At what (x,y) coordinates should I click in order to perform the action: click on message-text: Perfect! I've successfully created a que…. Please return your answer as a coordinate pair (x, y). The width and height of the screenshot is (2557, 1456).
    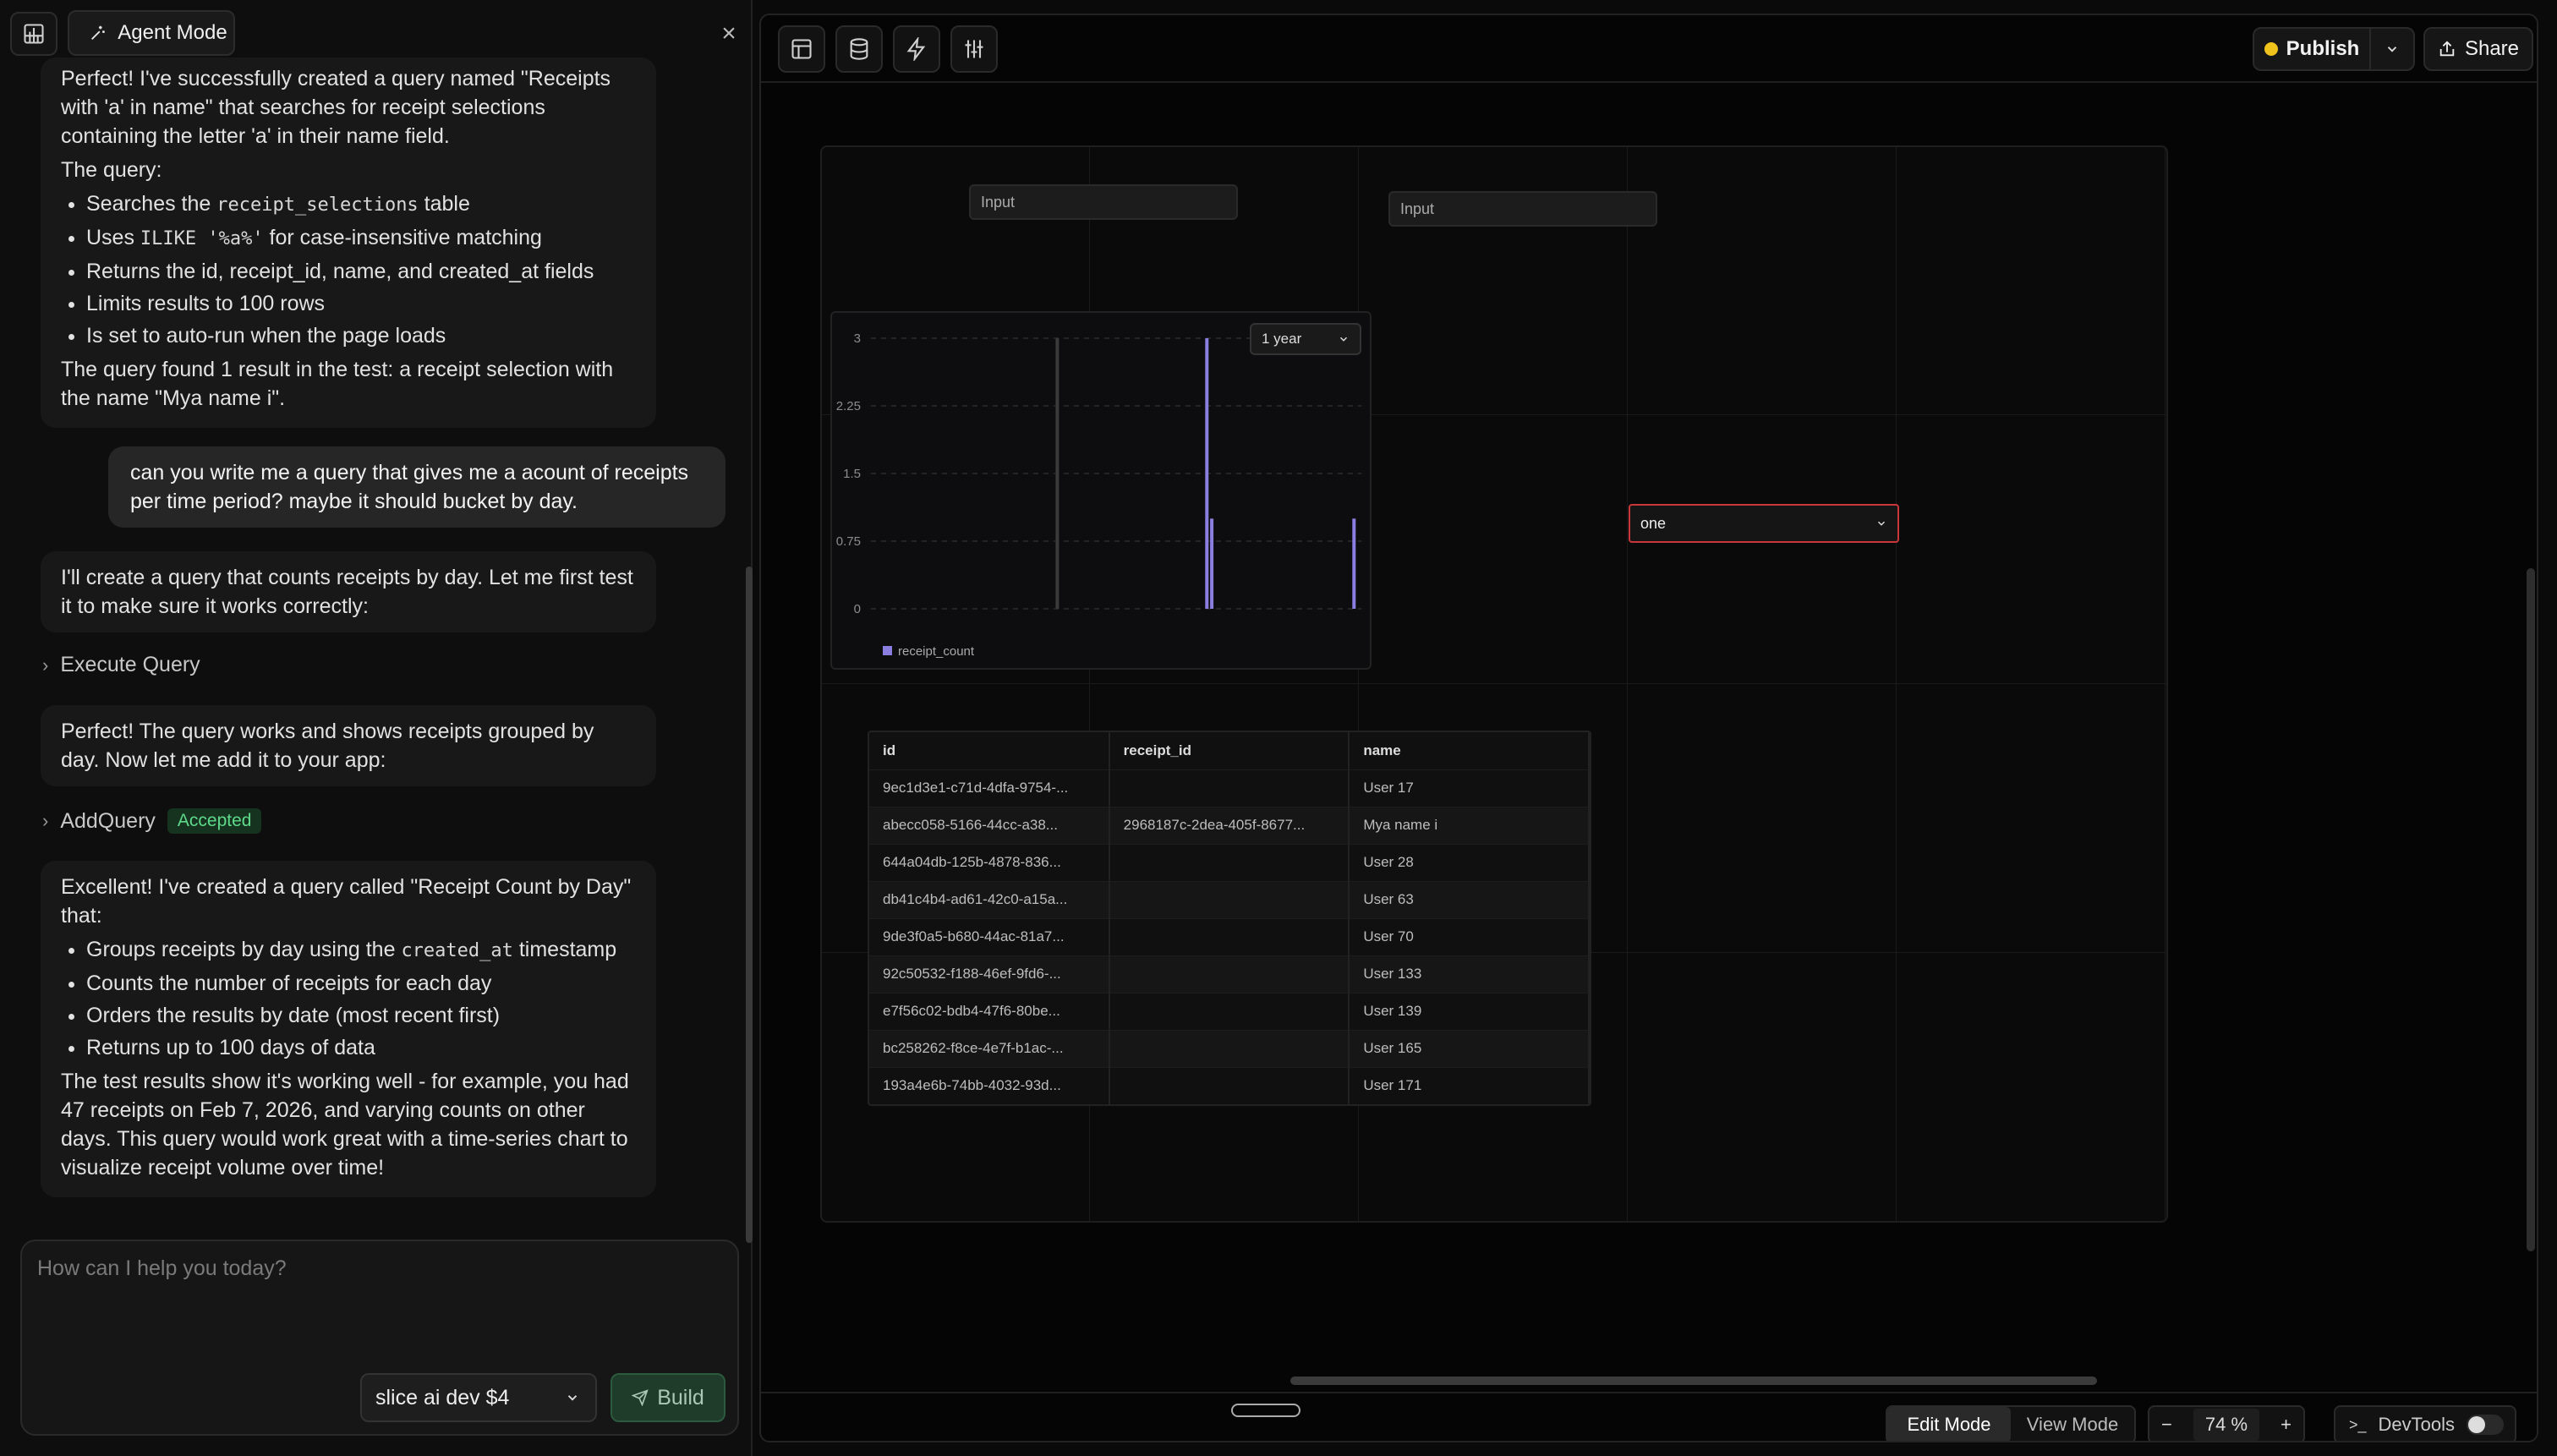
    Looking at the image, I should click on (336, 108).